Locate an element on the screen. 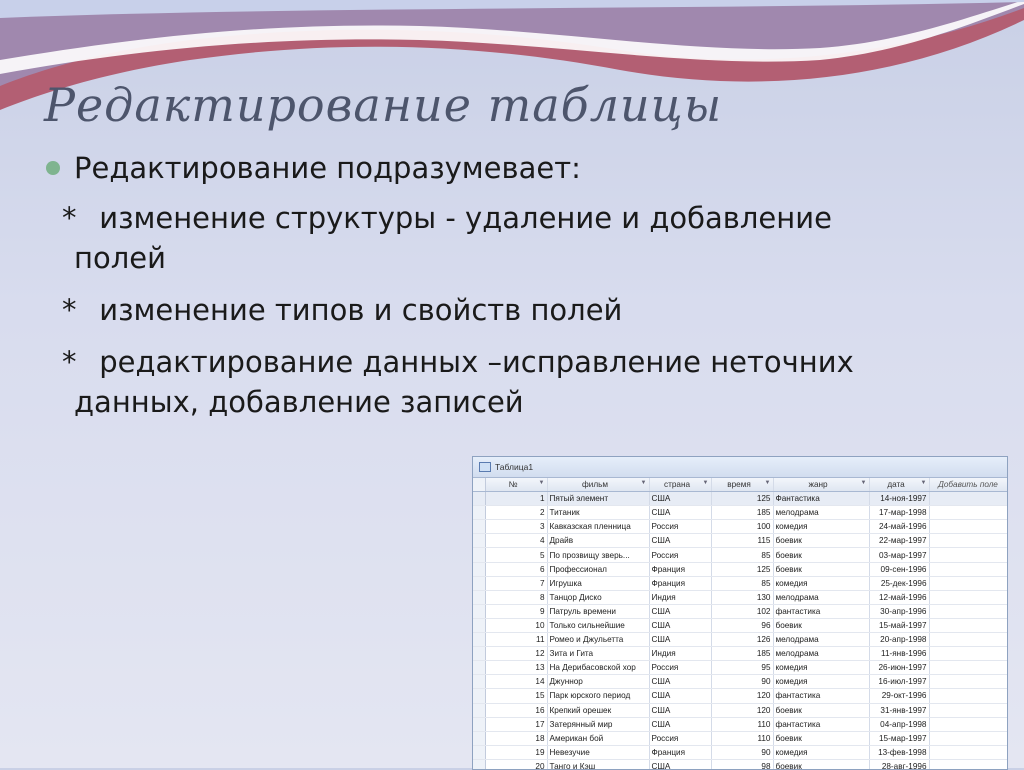 The width and height of the screenshot is (1024, 770). table-cell: Ромео и Джульетта is located at coordinates (598, 640).